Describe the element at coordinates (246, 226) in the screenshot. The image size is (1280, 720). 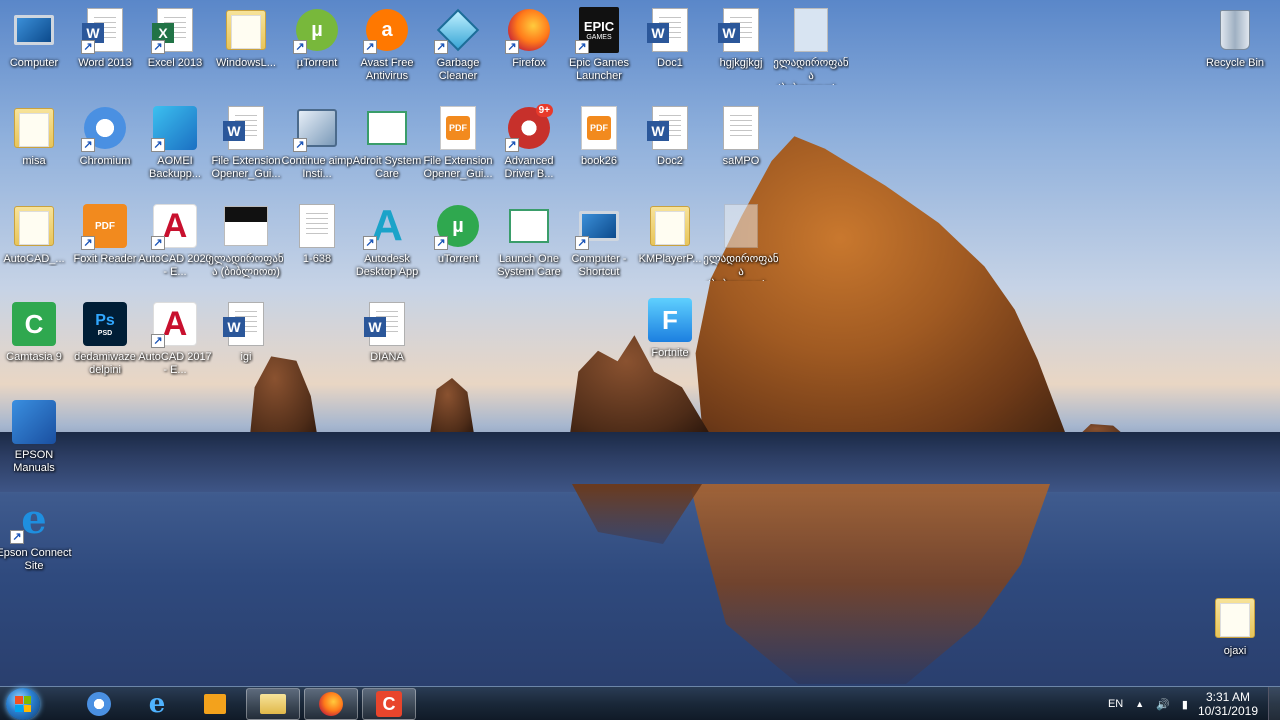
I see `image-file-icon` at that location.